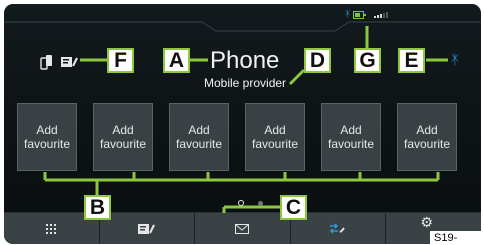  I want to click on settings-icon: ⚙, so click(426, 223).